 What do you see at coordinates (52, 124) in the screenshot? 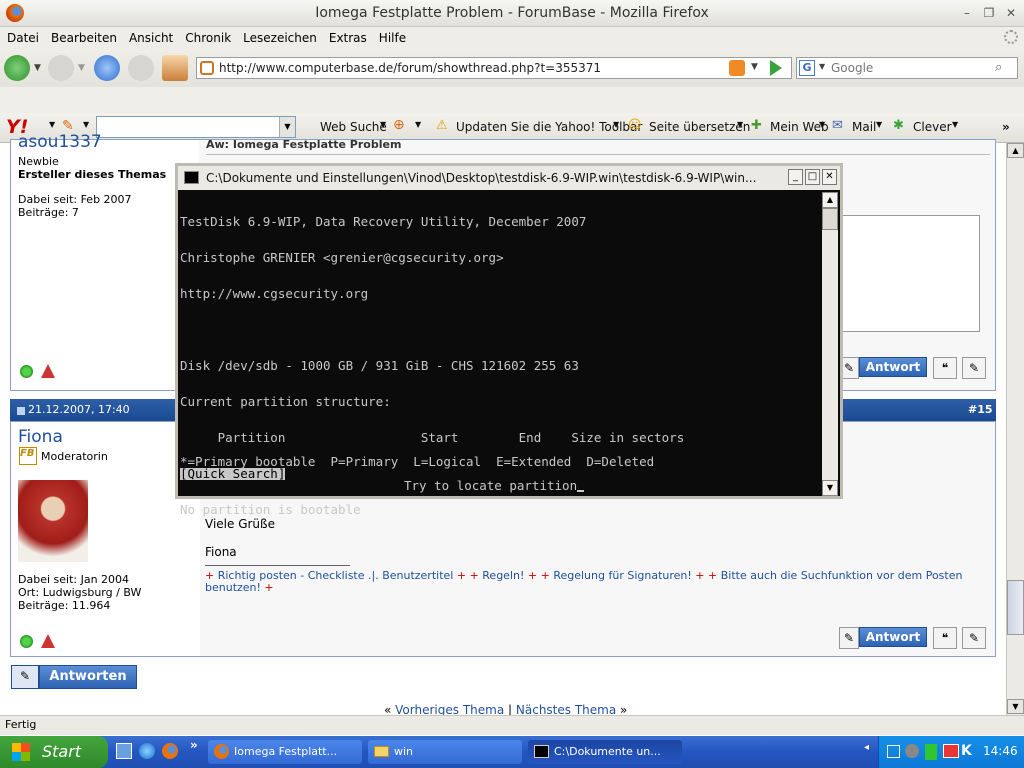
I see `yahoo-dropdown-icon: ▼` at bounding box center [52, 124].